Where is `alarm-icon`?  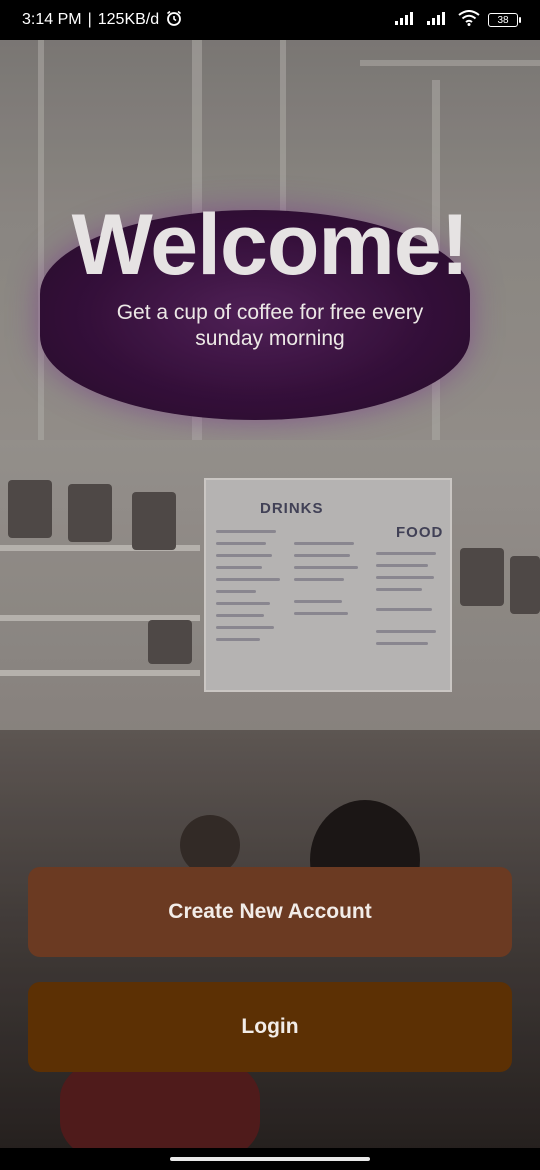 alarm-icon is located at coordinates (174, 20).